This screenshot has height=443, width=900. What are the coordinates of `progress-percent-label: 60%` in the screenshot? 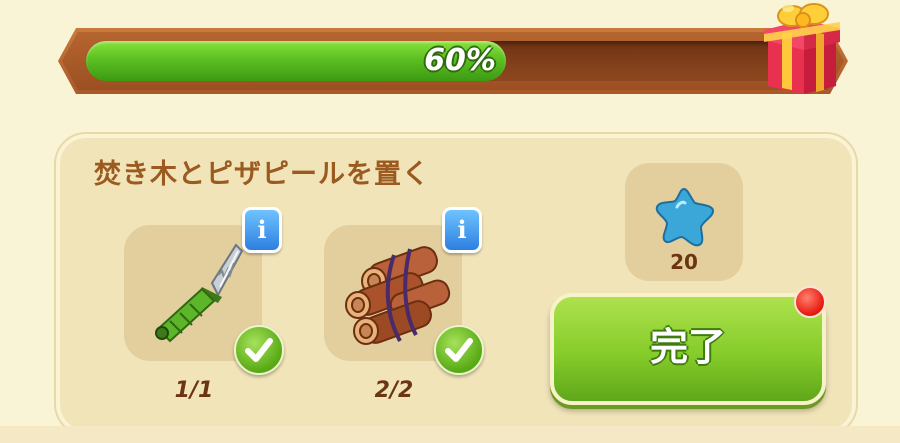 It's located at (460, 60).